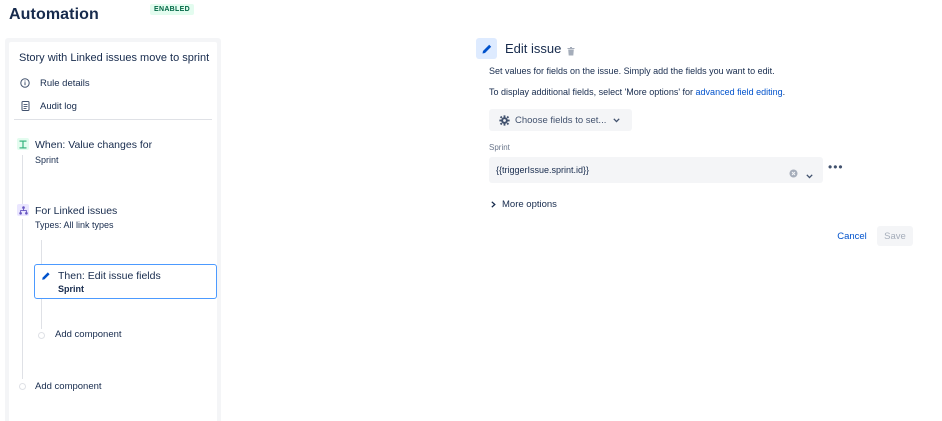 This screenshot has width=942, height=421. Describe the element at coordinates (46, 276) in the screenshot. I see `pencil-icon` at that location.